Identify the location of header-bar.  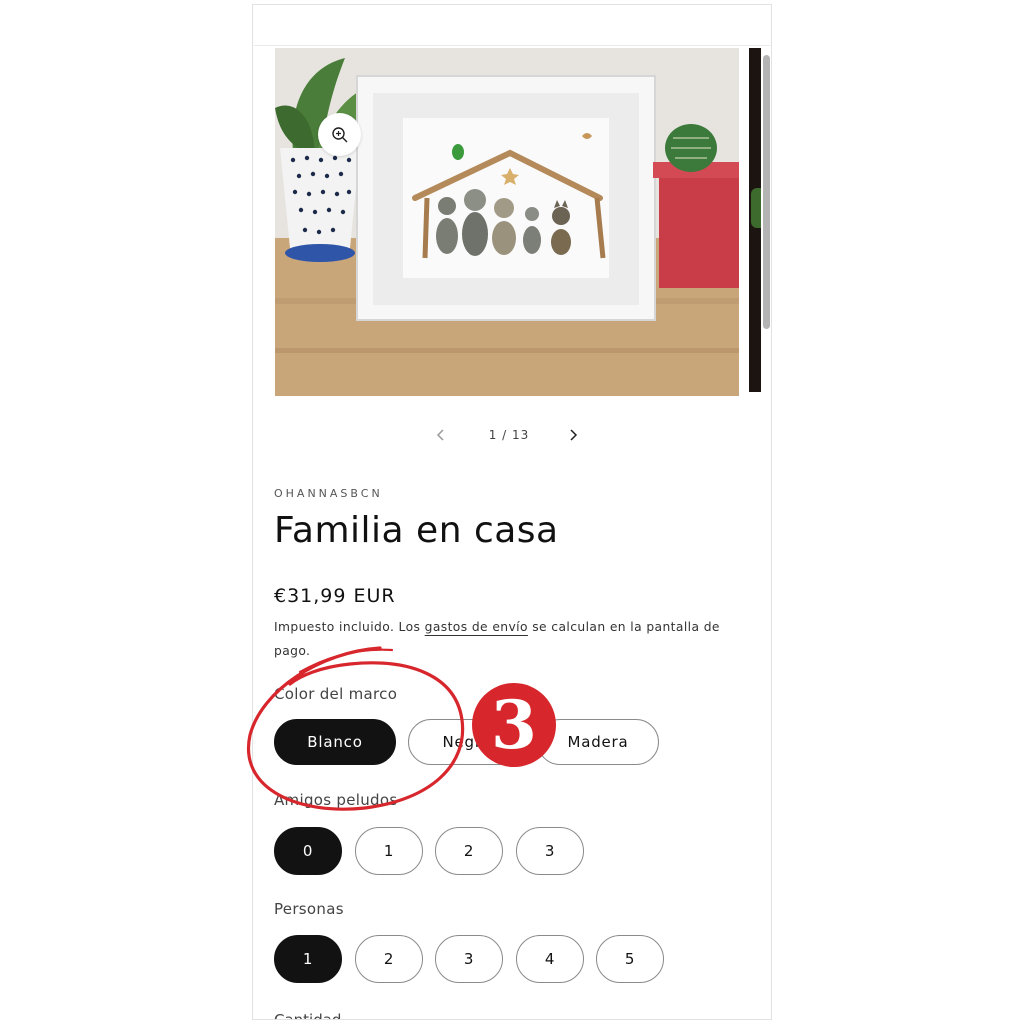
(512, 25).